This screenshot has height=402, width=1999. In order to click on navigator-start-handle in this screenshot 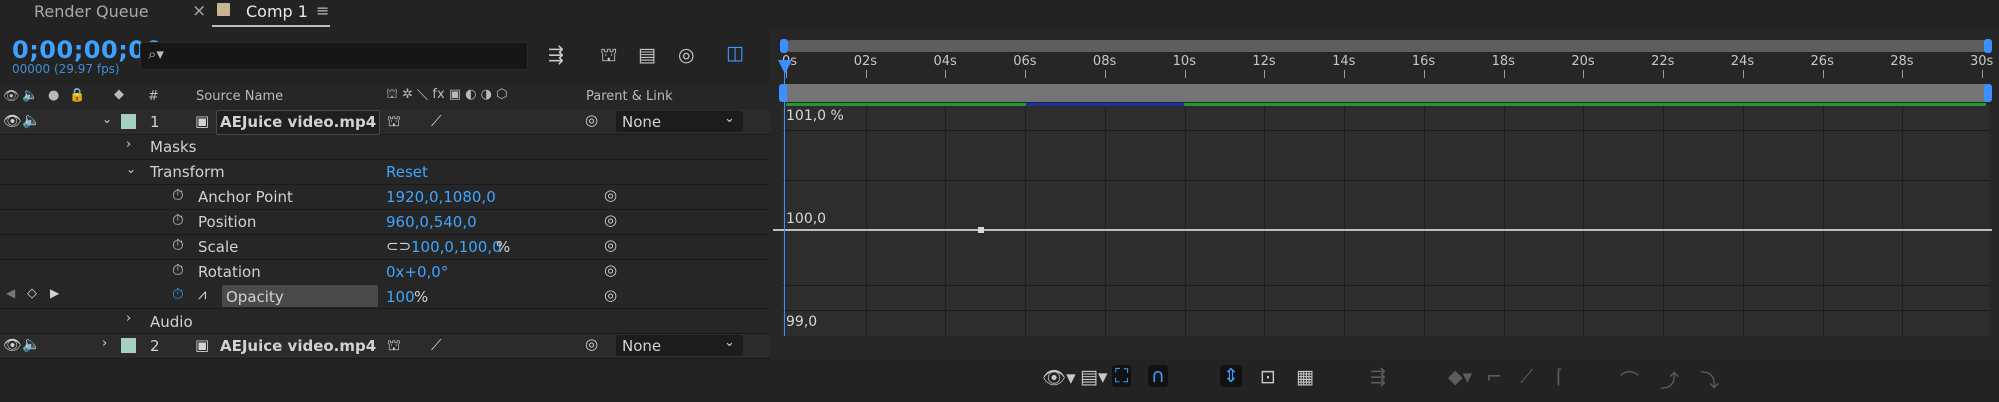, I will do `click(784, 46)`.